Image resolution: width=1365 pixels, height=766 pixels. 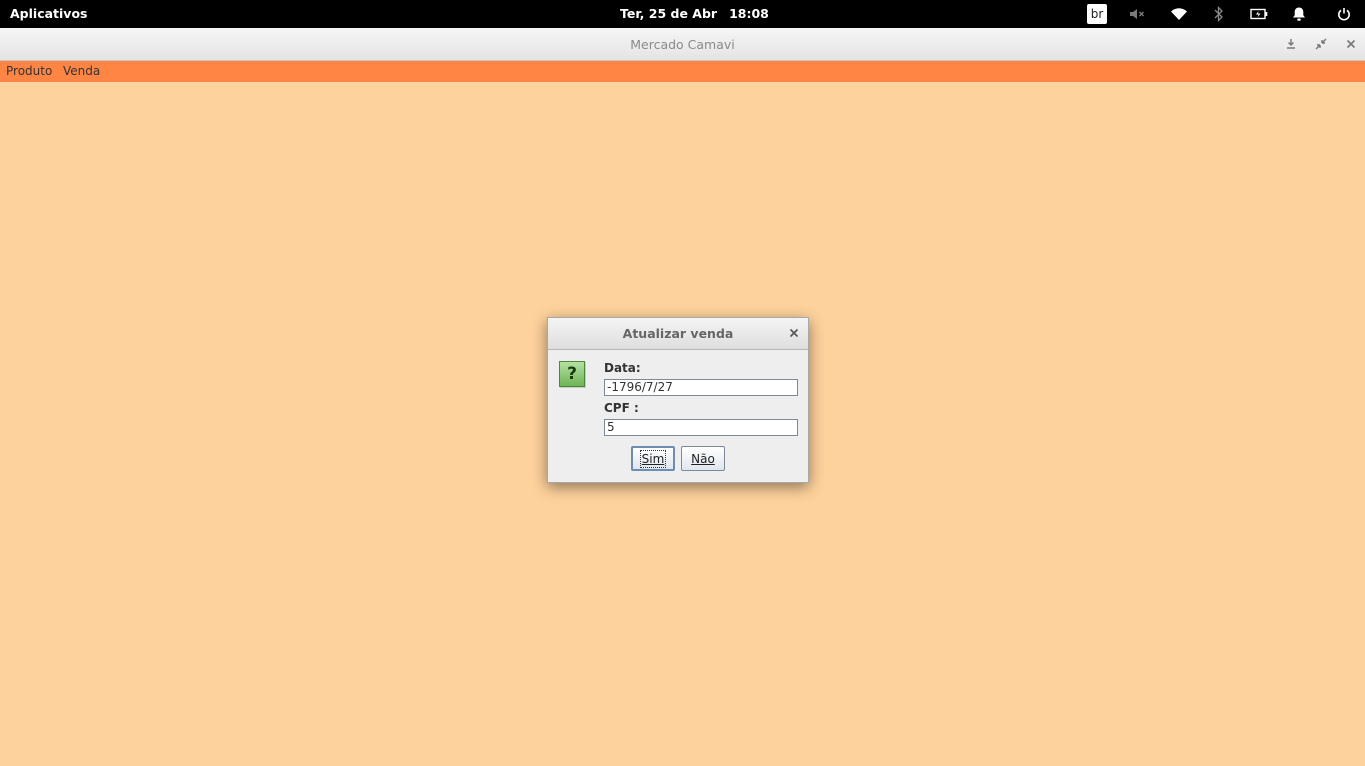 I want to click on close-icon, so click(x=1351, y=44).